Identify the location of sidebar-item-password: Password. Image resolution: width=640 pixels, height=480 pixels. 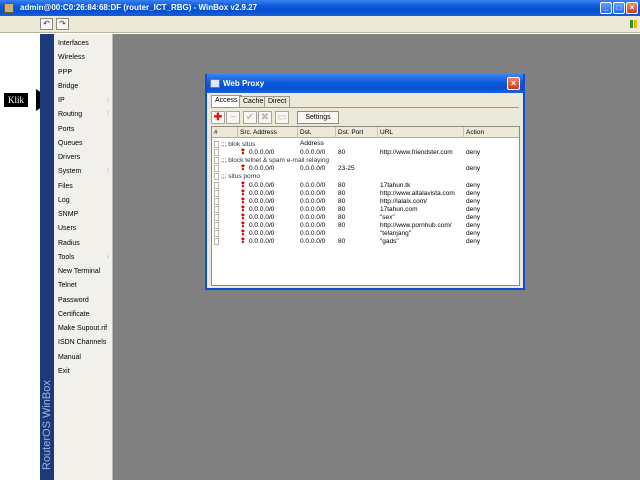
(83, 301).